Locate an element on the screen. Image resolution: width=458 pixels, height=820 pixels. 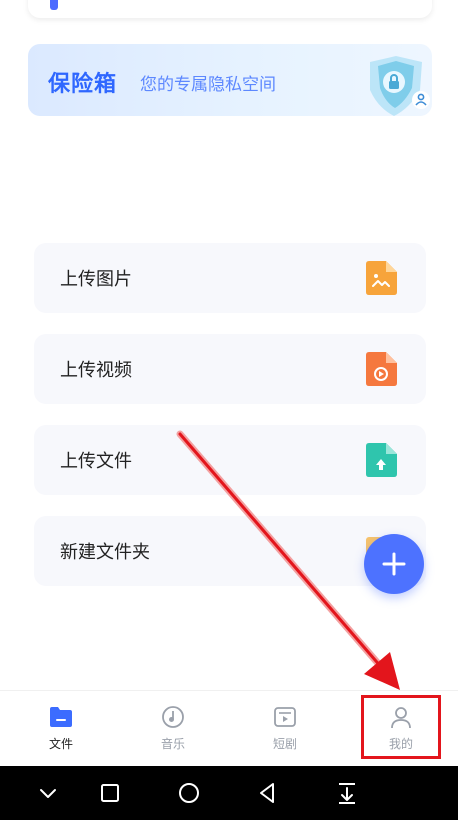
folder-icon is located at coordinates (61, 717).